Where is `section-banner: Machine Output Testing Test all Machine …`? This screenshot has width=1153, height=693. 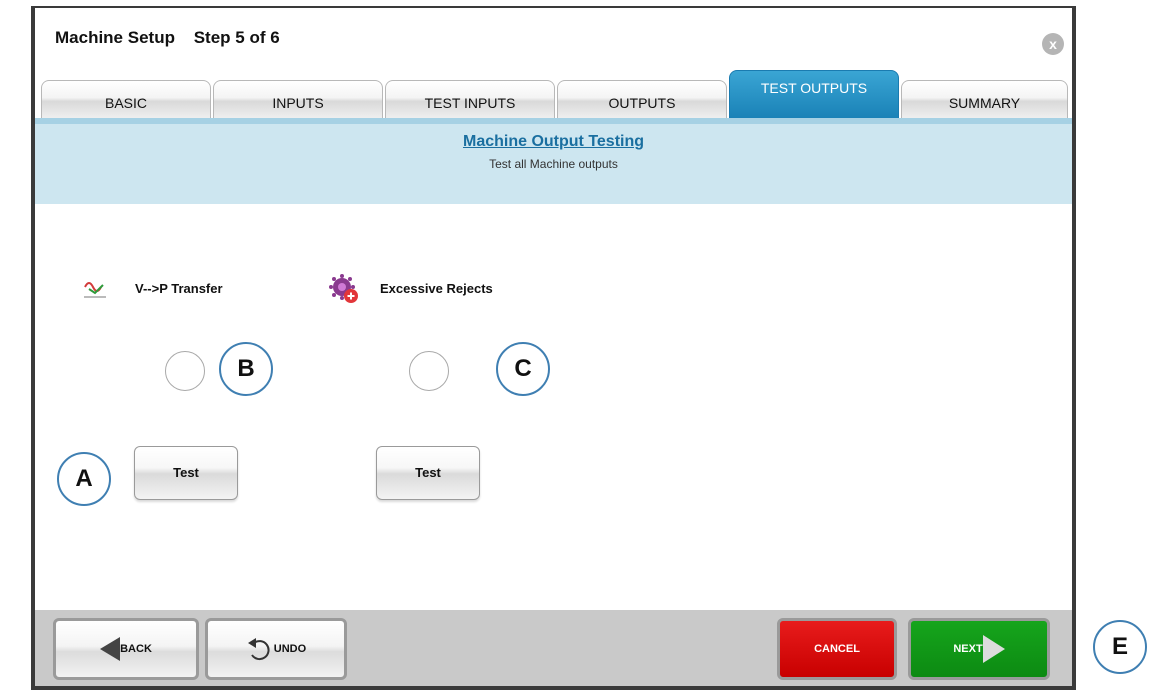 section-banner: Machine Output Testing Test all Machine … is located at coordinates (553, 161).